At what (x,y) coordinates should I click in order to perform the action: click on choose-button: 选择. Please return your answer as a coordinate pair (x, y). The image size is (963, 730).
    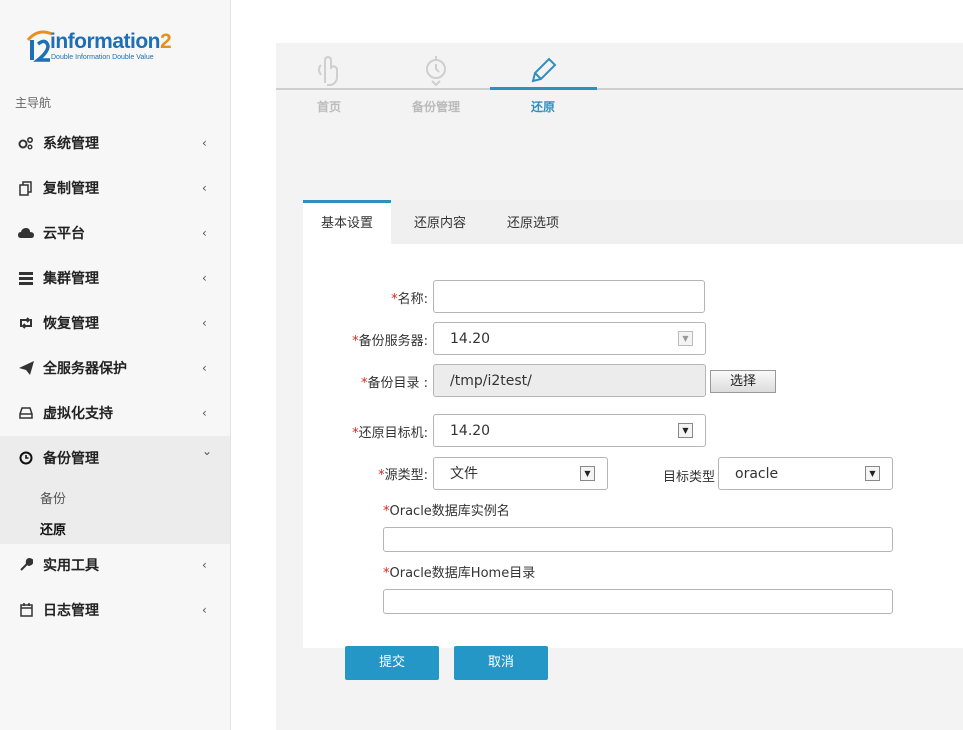
    Looking at the image, I should click on (743, 381).